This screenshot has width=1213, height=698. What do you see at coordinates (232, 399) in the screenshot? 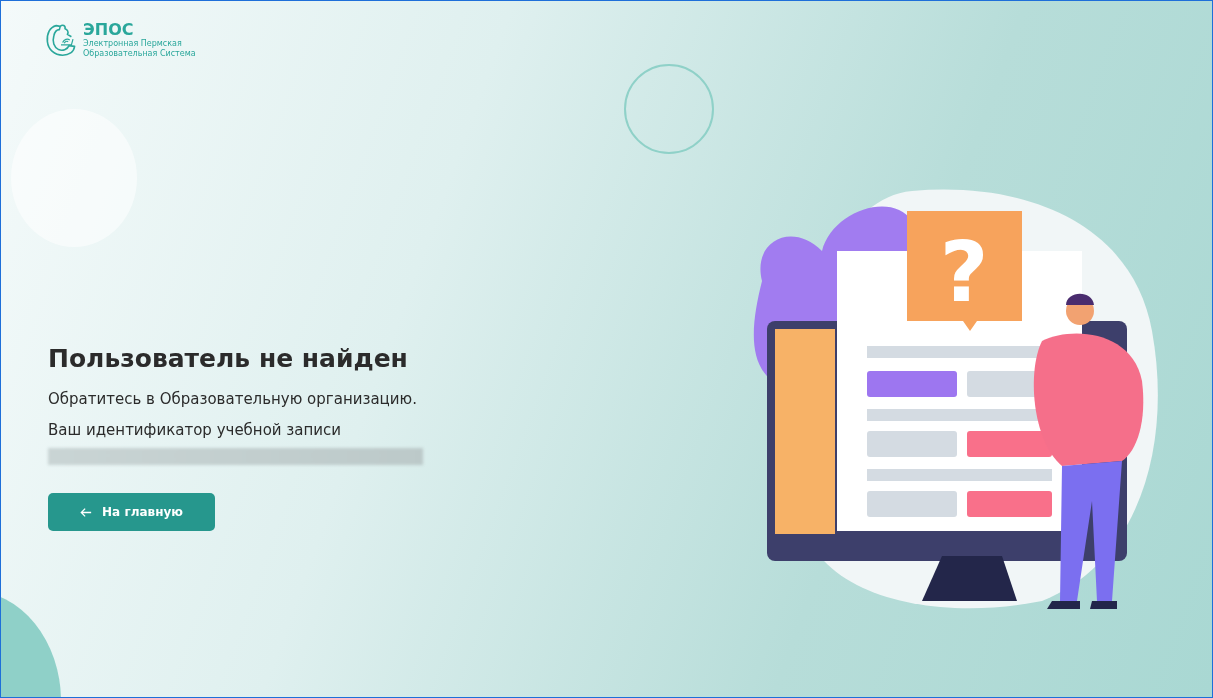
I see `message-text: Обратитесь в Образовательную организацию.` at bounding box center [232, 399].